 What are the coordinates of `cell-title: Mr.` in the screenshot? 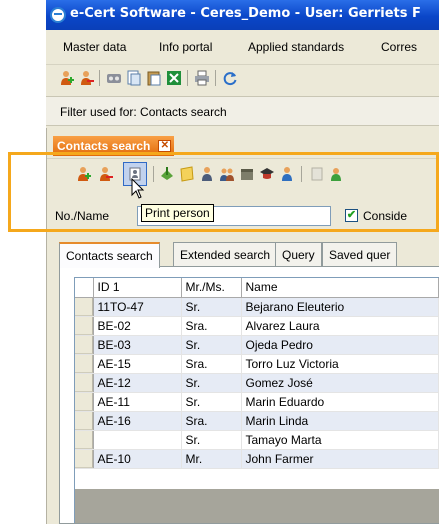 It's located at (211, 459).